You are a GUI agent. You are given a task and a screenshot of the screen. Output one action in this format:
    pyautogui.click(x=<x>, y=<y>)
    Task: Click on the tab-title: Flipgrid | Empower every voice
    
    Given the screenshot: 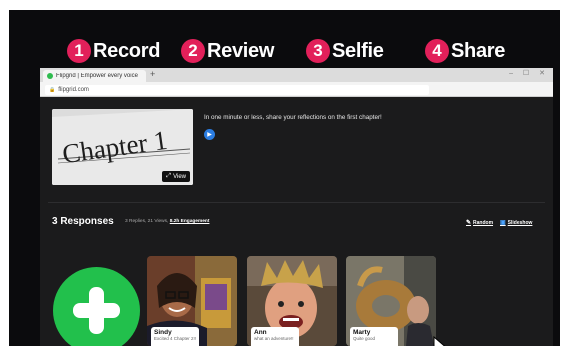 What is the action you would take?
    pyautogui.click(x=97, y=76)
    